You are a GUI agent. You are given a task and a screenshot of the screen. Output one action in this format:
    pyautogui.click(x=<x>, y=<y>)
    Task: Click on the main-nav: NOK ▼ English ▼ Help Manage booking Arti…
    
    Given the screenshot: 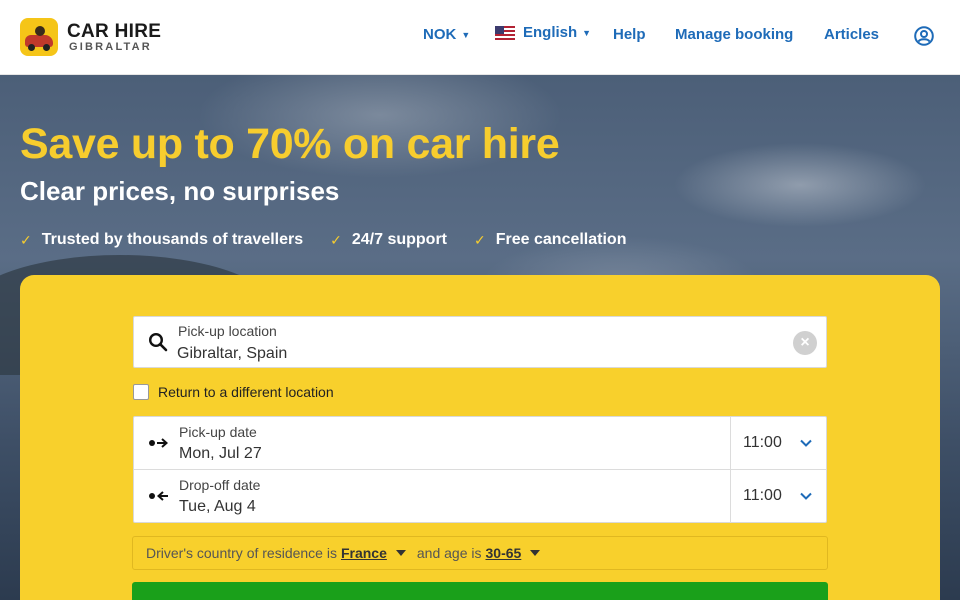 What is the action you would take?
    pyautogui.click(x=480, y=36)
    